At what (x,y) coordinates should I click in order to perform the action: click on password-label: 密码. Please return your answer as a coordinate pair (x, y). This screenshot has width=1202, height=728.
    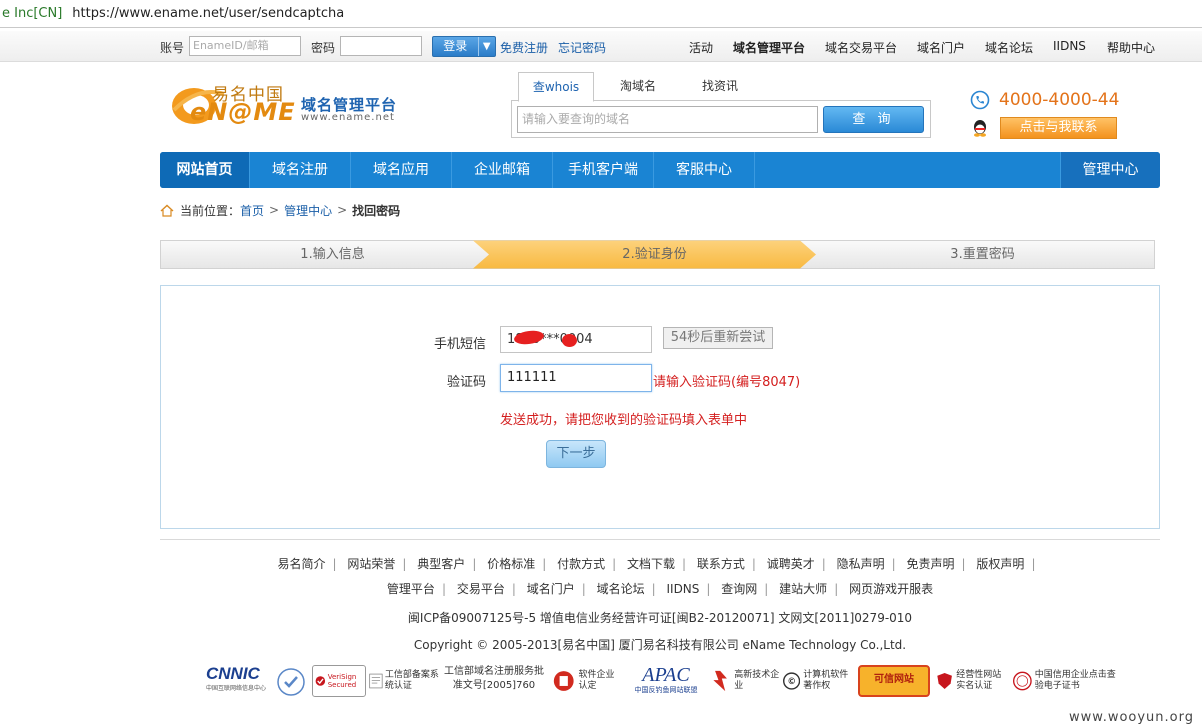
    Looking at the image, I should click on (323, 48).